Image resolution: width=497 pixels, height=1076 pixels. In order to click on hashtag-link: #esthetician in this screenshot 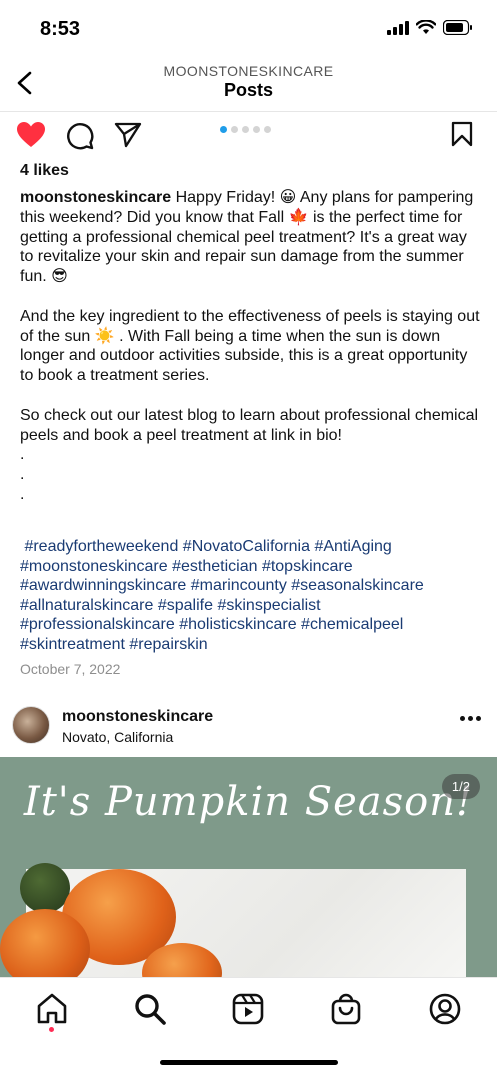, I will do `click(214, 566)`.